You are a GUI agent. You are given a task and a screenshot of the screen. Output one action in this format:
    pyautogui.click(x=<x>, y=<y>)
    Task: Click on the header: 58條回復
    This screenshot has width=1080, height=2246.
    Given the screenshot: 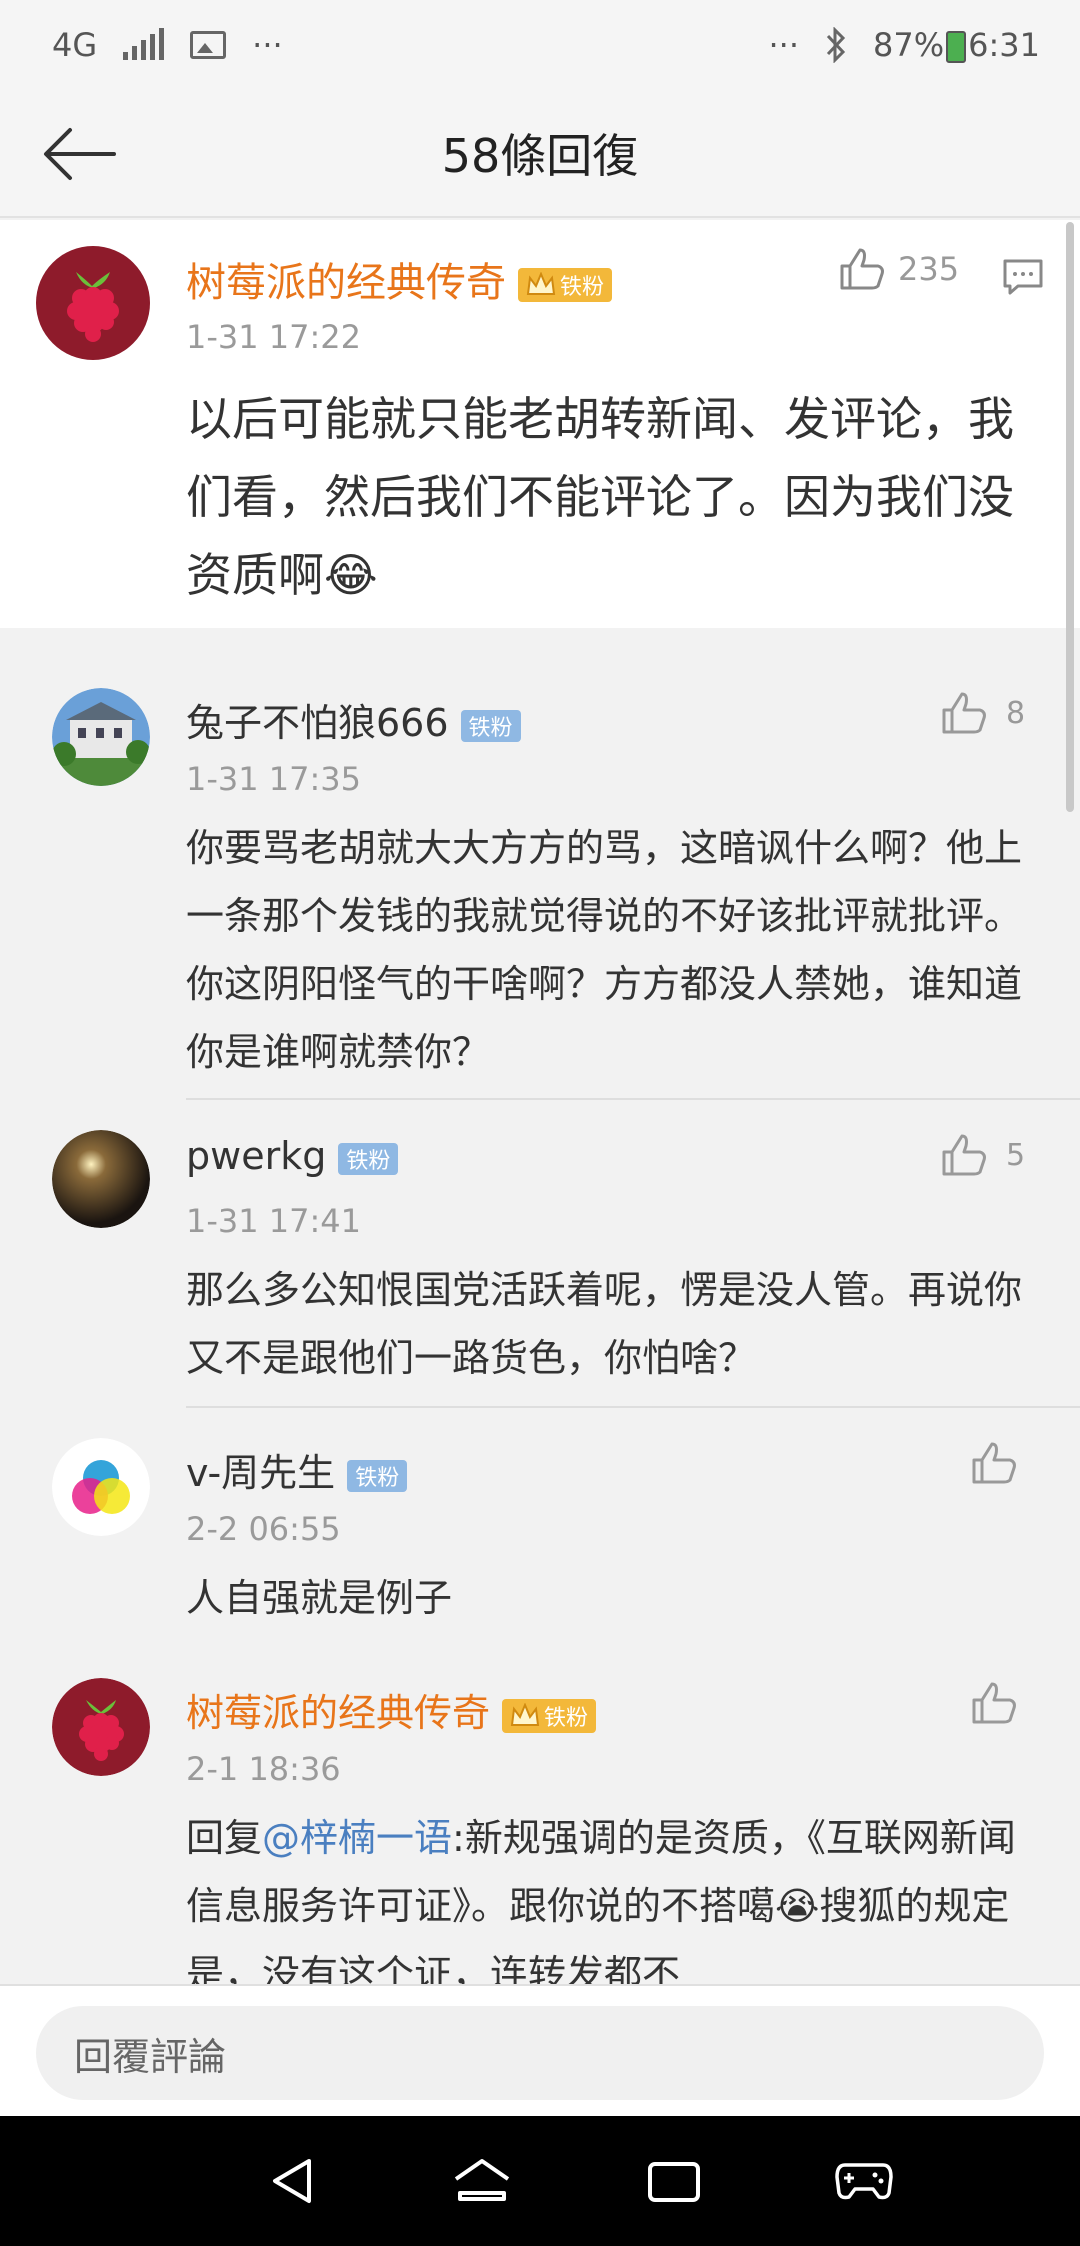 What is the action you would take?
    pyautogui.click(x=540, y=154)
    